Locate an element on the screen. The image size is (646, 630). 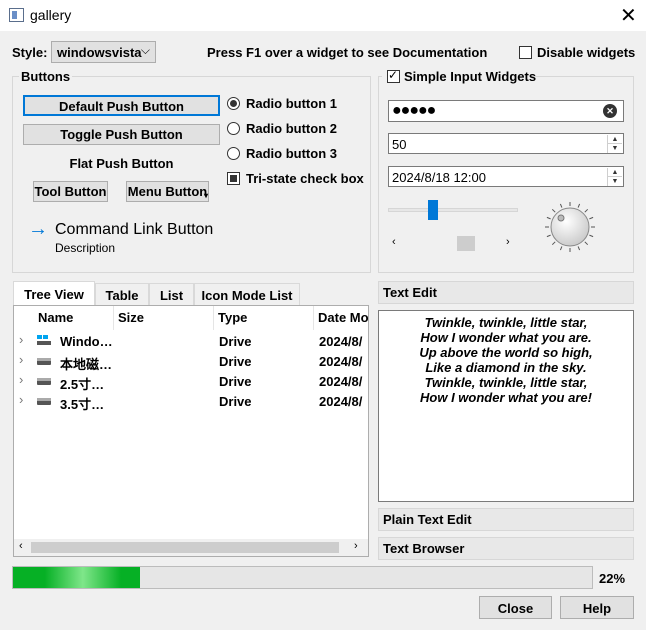
buttons-group-title: Buttons is located at coordinates (46, 76).